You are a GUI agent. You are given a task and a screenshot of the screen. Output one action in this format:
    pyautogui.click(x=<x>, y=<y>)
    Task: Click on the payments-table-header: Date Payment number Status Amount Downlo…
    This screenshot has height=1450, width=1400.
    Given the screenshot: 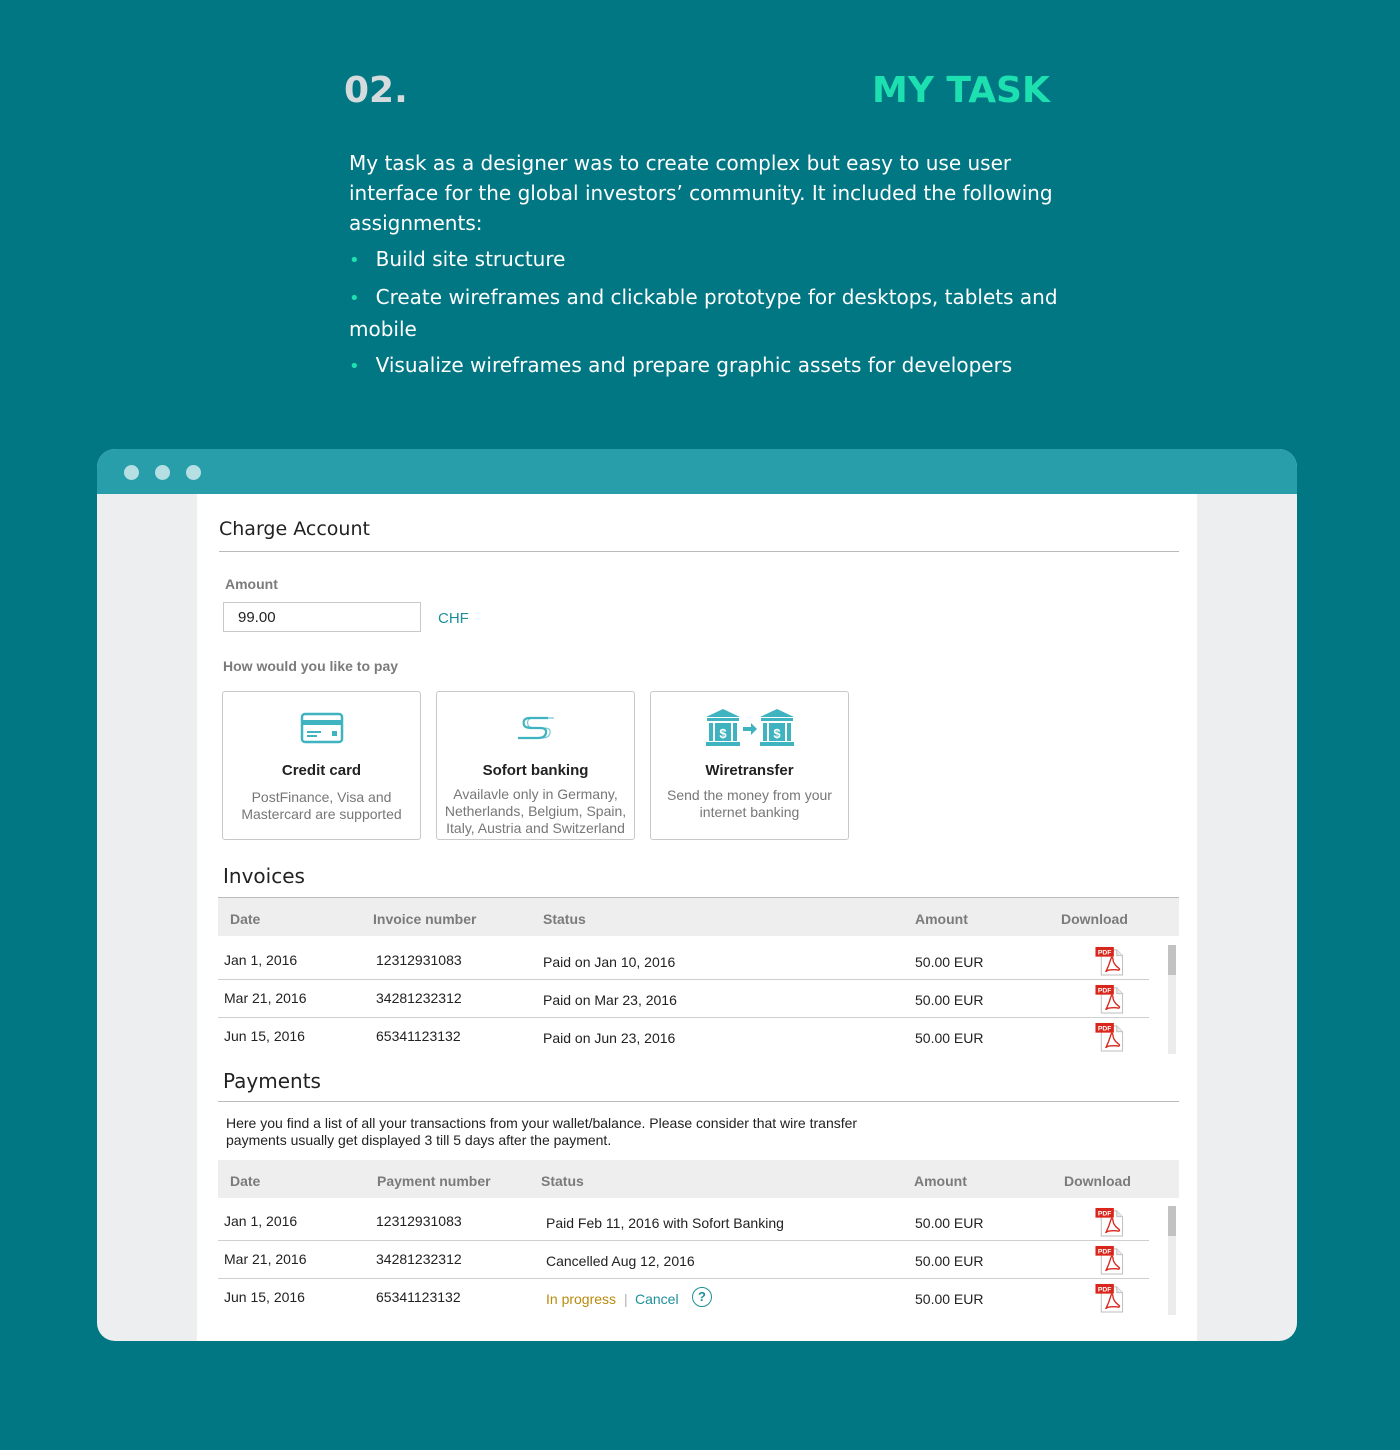 What is the action you would take?
    pyautogui.click(x=698, y=1179)
    